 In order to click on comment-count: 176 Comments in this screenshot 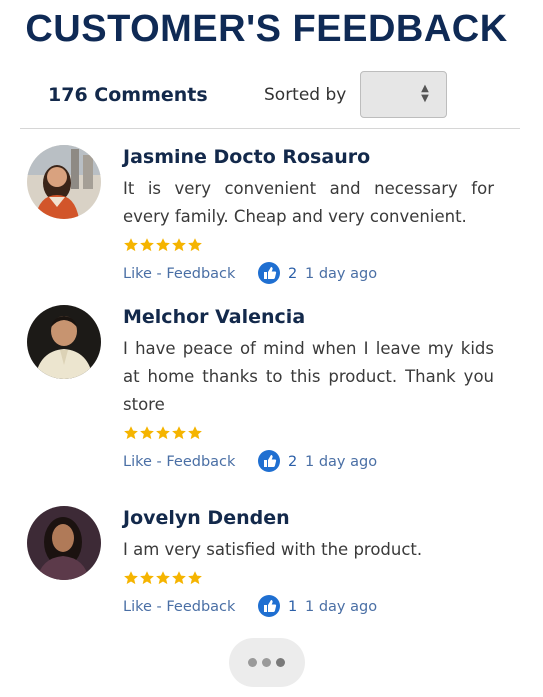, I will do `click(128, 95)`.